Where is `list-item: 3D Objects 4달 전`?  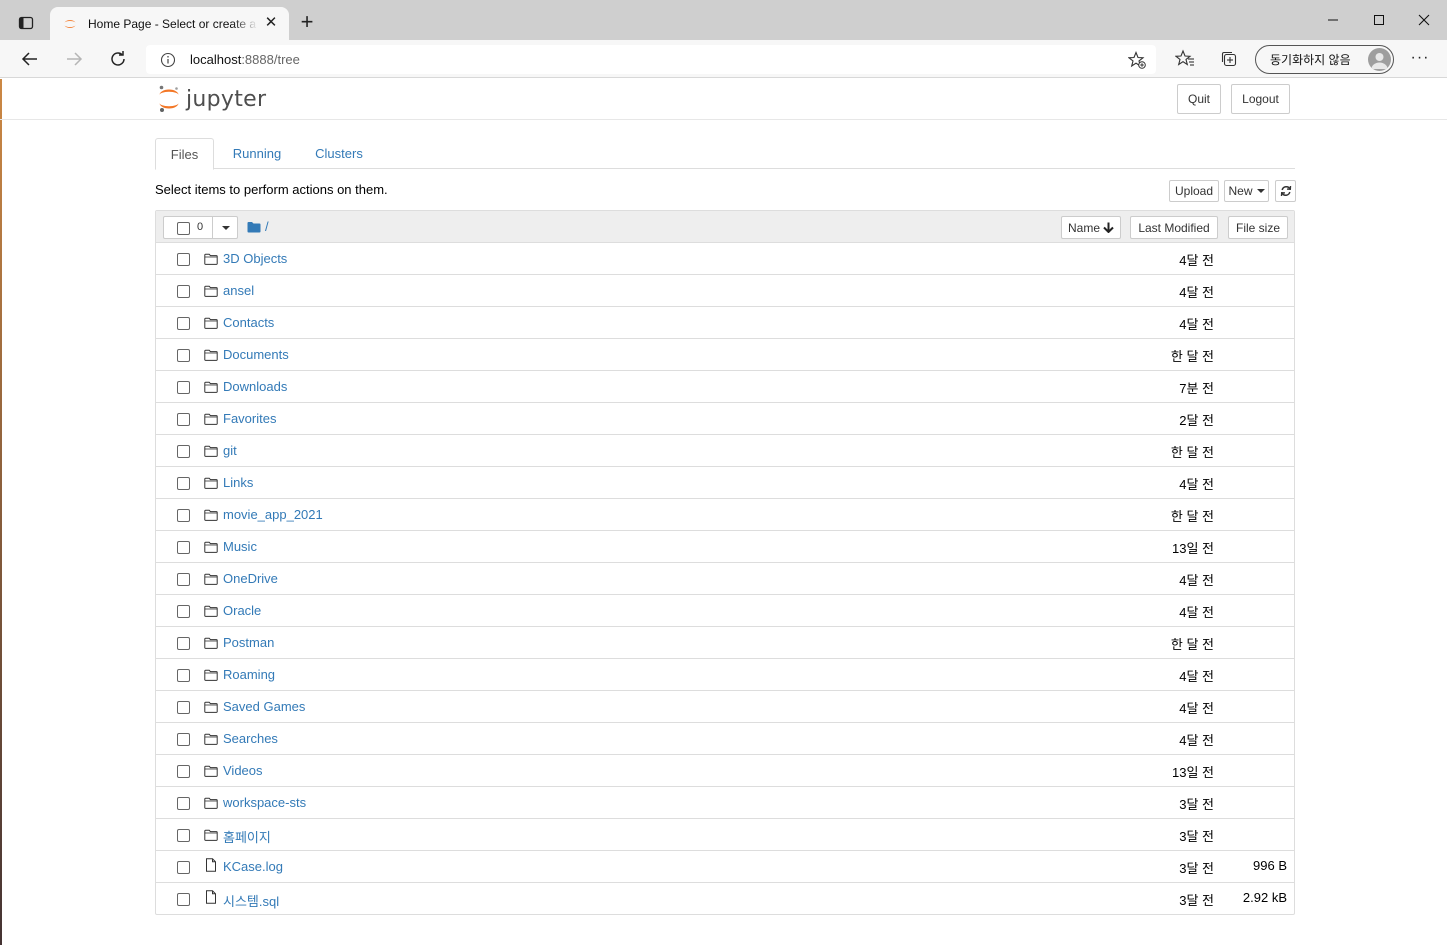
list-item: 3D Objects 4달 전 is located at coordinates (725, 259).